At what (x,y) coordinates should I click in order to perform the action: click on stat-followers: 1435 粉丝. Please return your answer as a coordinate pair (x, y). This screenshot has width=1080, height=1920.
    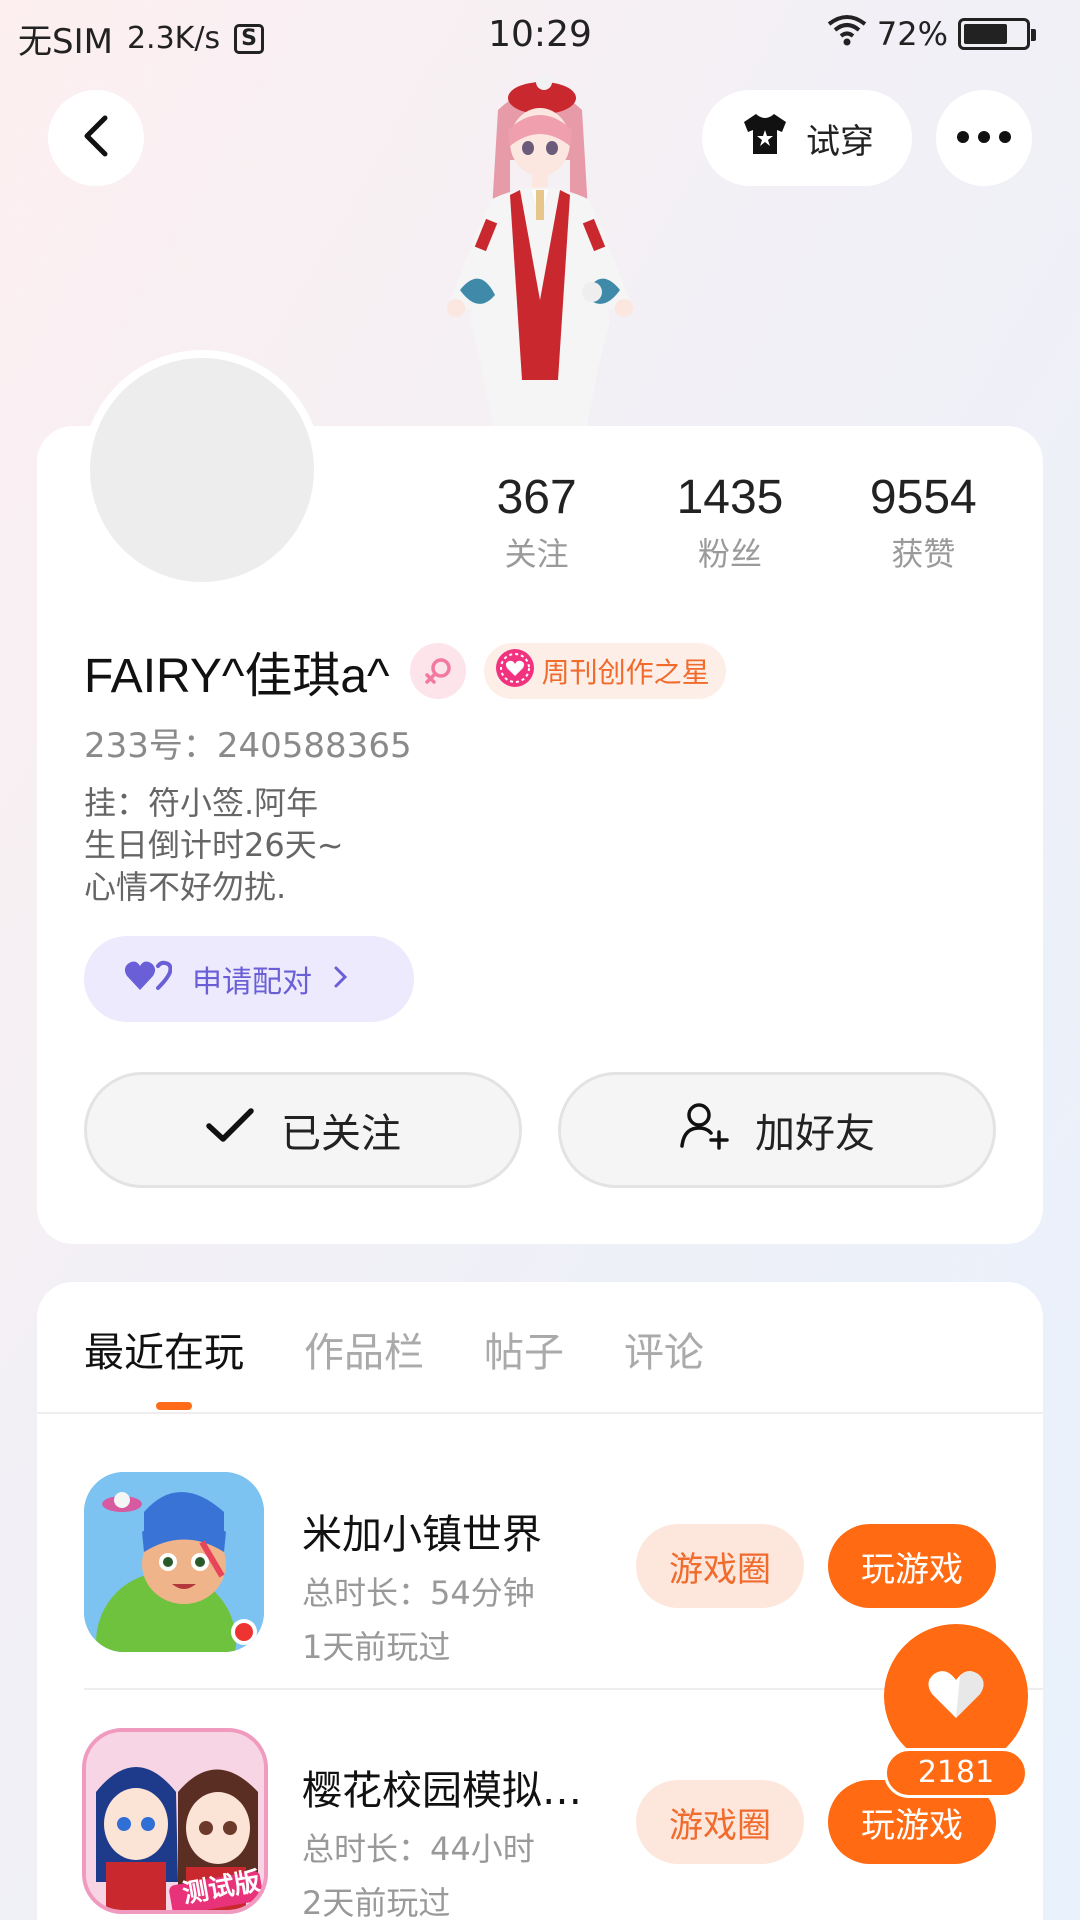
    Looking at the image, I should click on (729, 522).